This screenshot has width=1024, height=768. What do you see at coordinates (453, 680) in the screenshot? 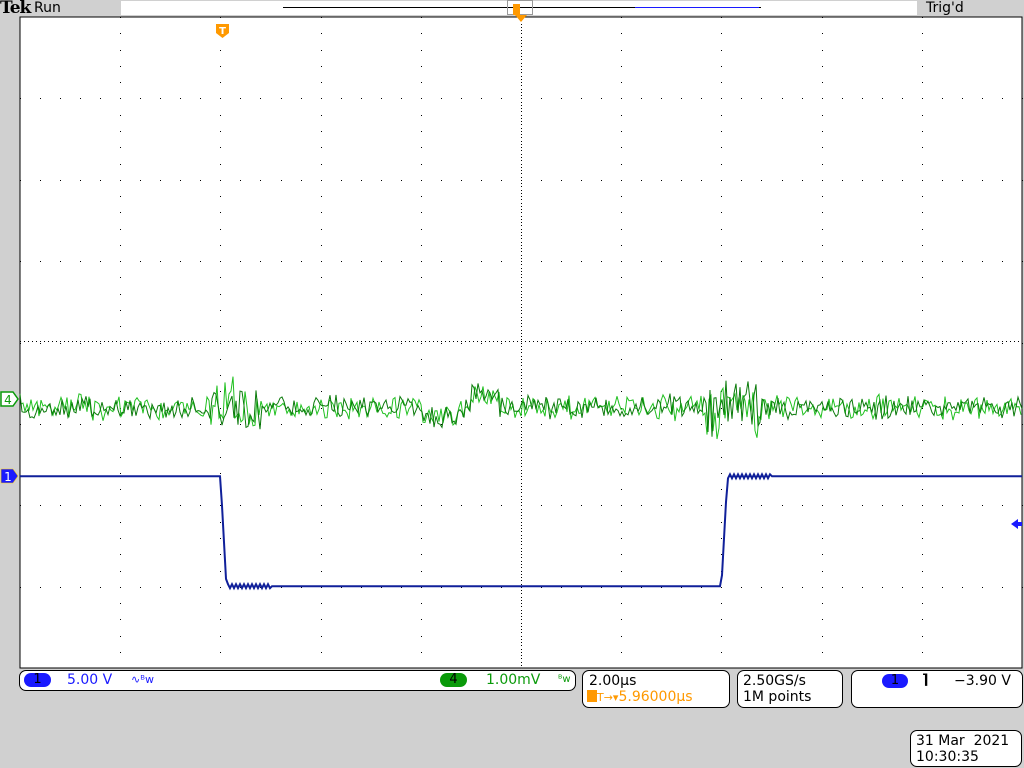
I see `ch4-badge: 4` at bounding box center [453, 680].